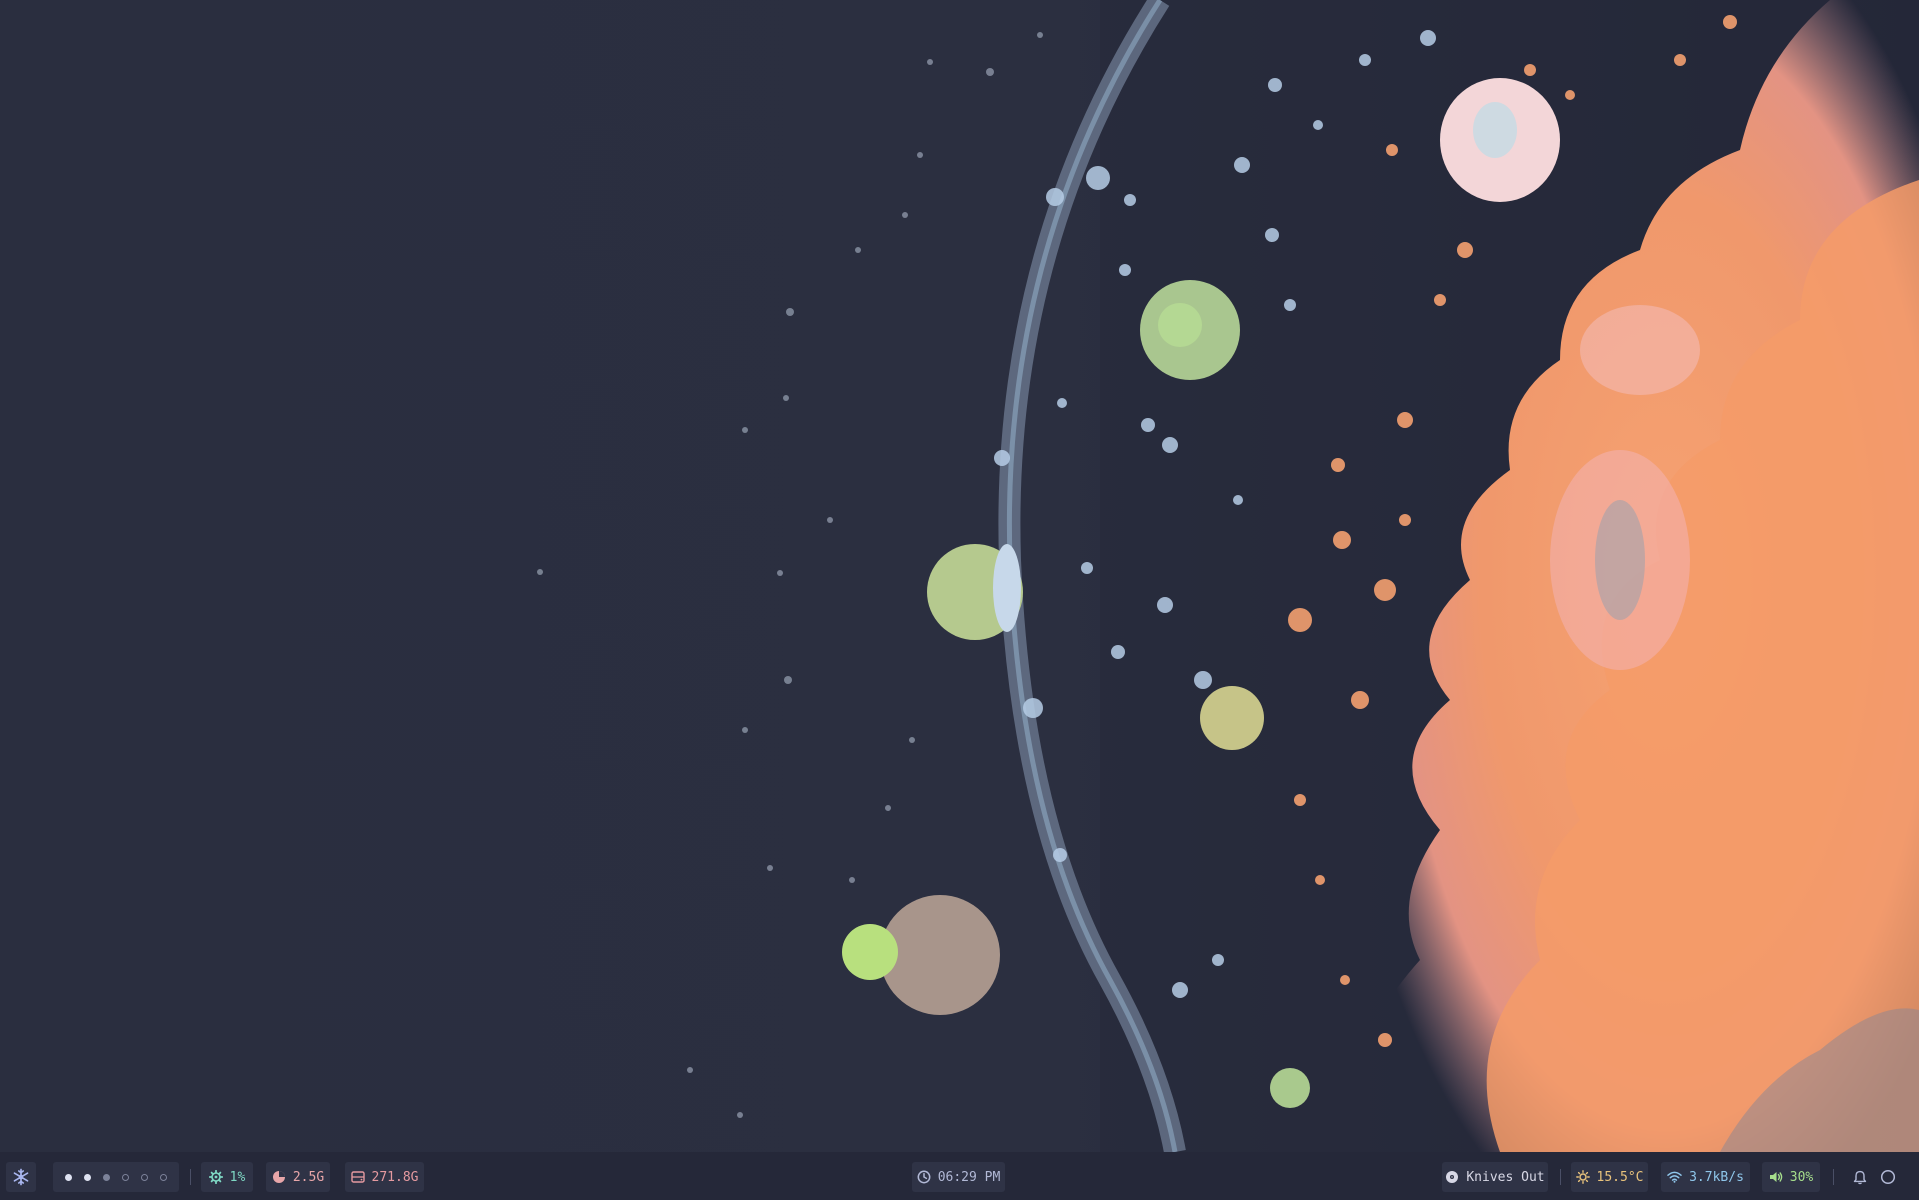  I want to click on media-title: Knives Out, so click(1505, 1177).